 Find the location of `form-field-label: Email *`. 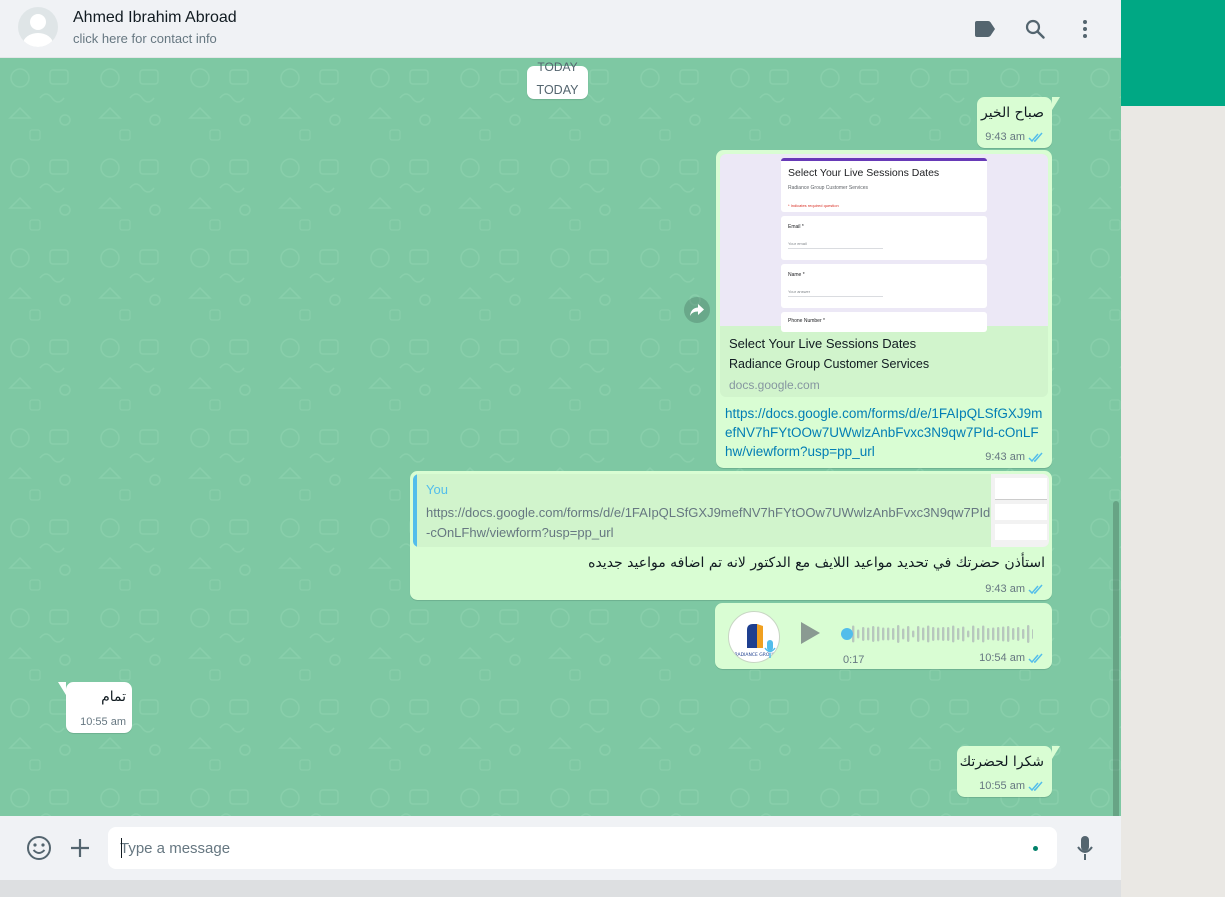

form-field-label: Email * is located at coordinates (796, 227).